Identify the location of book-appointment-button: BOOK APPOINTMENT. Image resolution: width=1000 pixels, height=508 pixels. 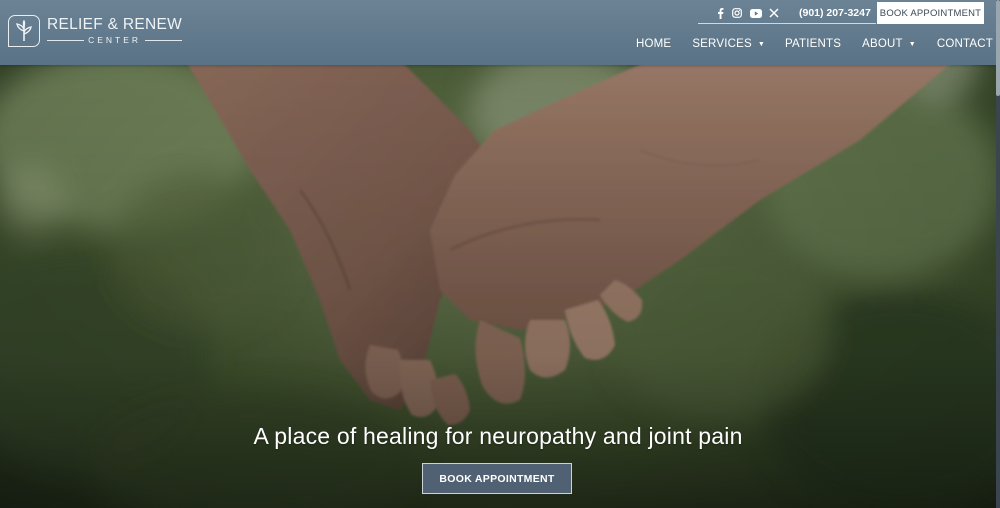
(930, 13).